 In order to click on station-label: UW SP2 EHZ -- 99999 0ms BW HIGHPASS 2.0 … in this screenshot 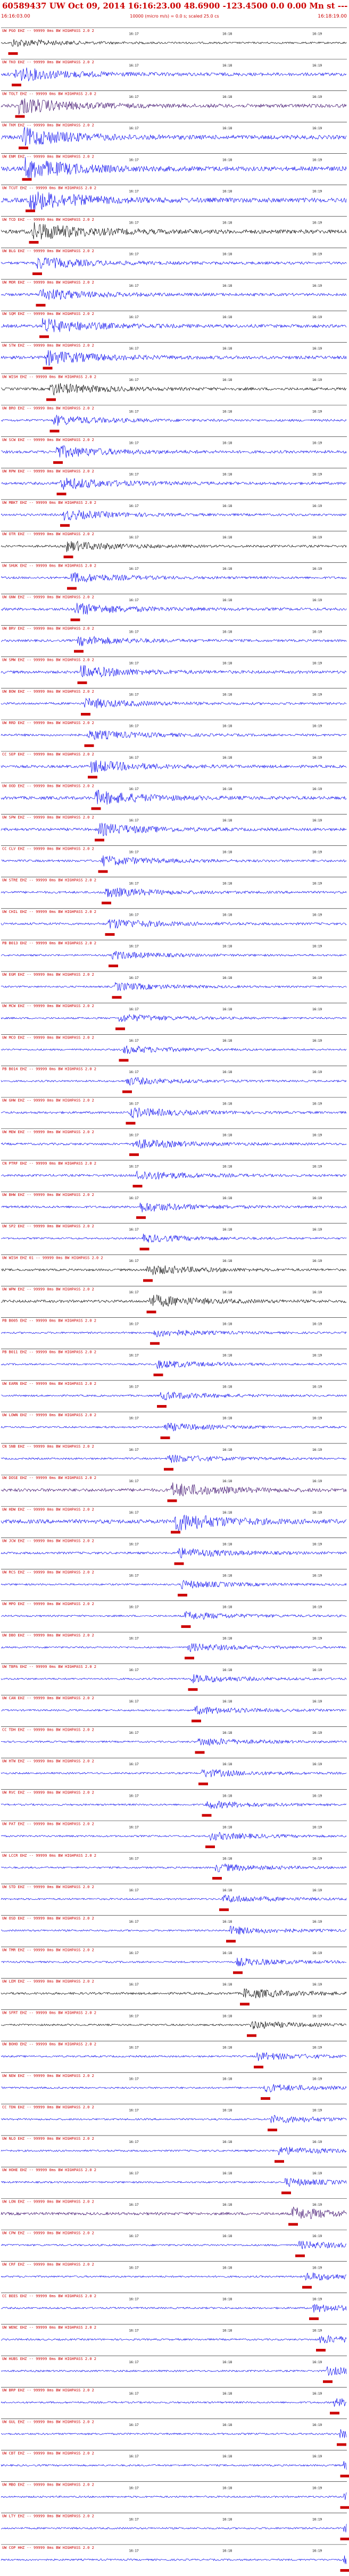, I will do `click(48, 1226)`.